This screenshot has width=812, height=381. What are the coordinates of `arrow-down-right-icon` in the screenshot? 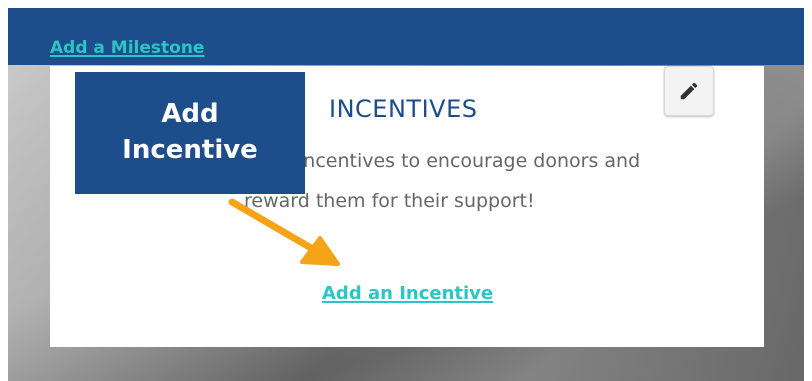 It's located at (284, 232).